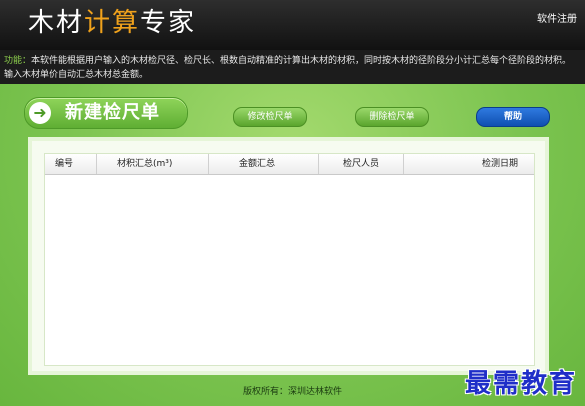 Image resolution: width=585 pixels, height=406 pixels. Describe the element at coordinates (153, 164) in the screenshot. I see `column-header-volume: 材积汇总(m³)` at that location.